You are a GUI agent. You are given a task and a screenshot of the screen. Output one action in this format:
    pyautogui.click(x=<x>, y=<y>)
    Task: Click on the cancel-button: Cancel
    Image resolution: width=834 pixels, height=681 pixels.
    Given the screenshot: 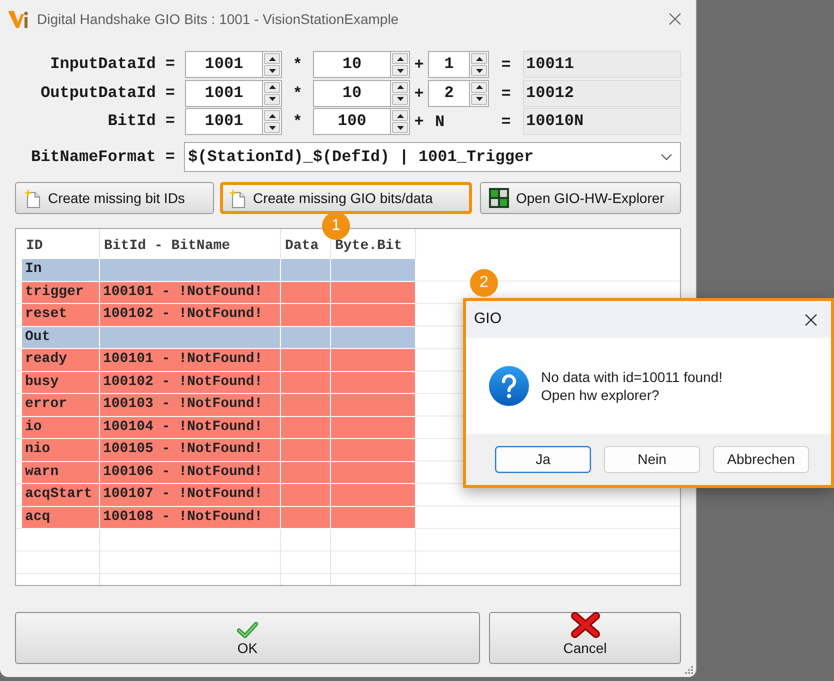 What is the action you would take?
    pyautogui.click(x=585, y=638)
    